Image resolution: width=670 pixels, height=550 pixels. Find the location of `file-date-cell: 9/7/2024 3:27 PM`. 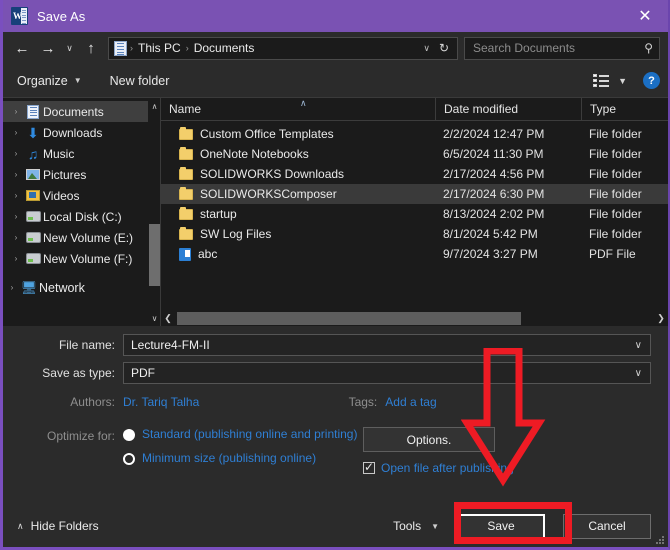

file-date-cell: 9/7/2024 3:27 PM is located at coordinates (490, 254).